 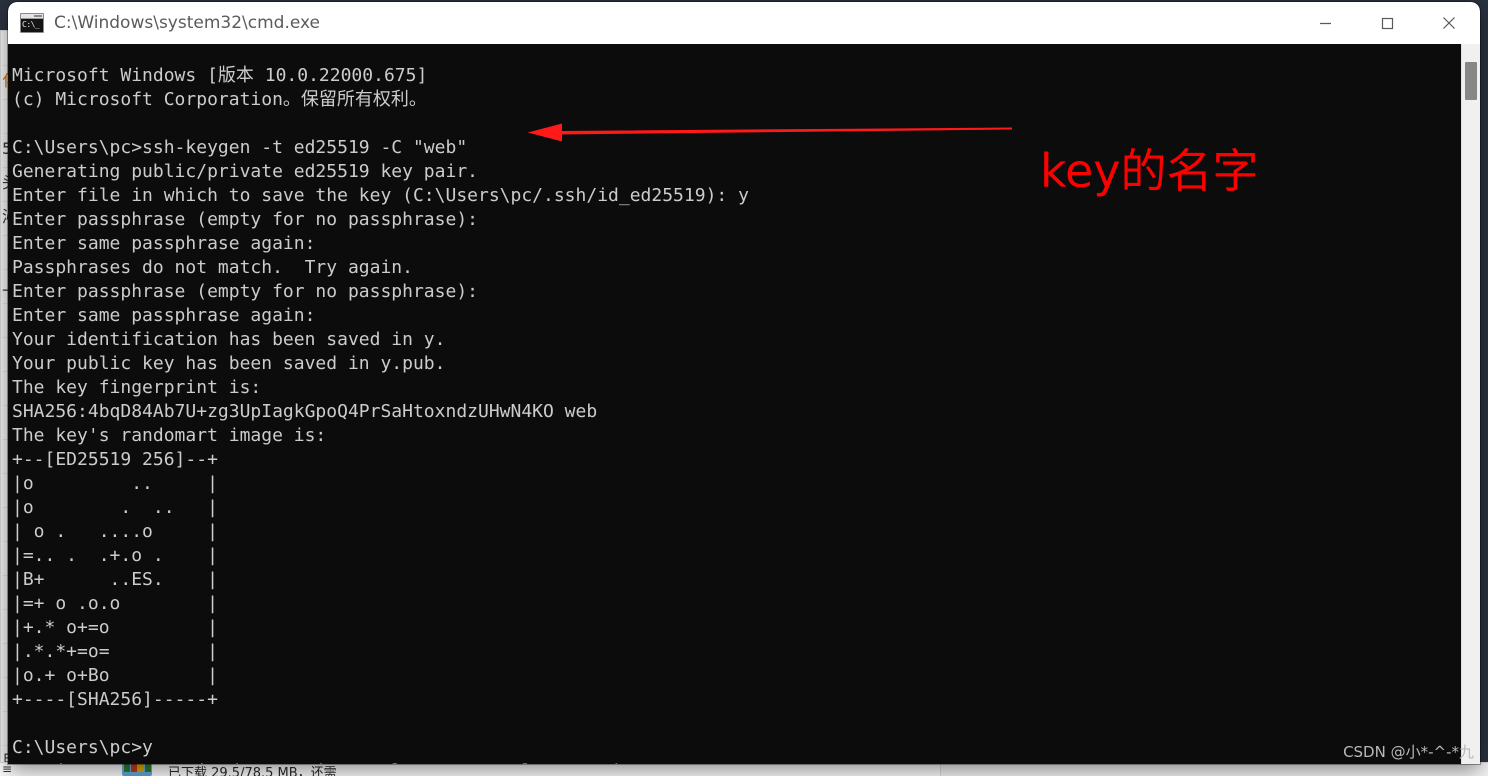 What do you see at coordinates (32, 25) in the screenshot?
I see `cmd-icon-glyph: C:\_` at bounding box center [32, 25].